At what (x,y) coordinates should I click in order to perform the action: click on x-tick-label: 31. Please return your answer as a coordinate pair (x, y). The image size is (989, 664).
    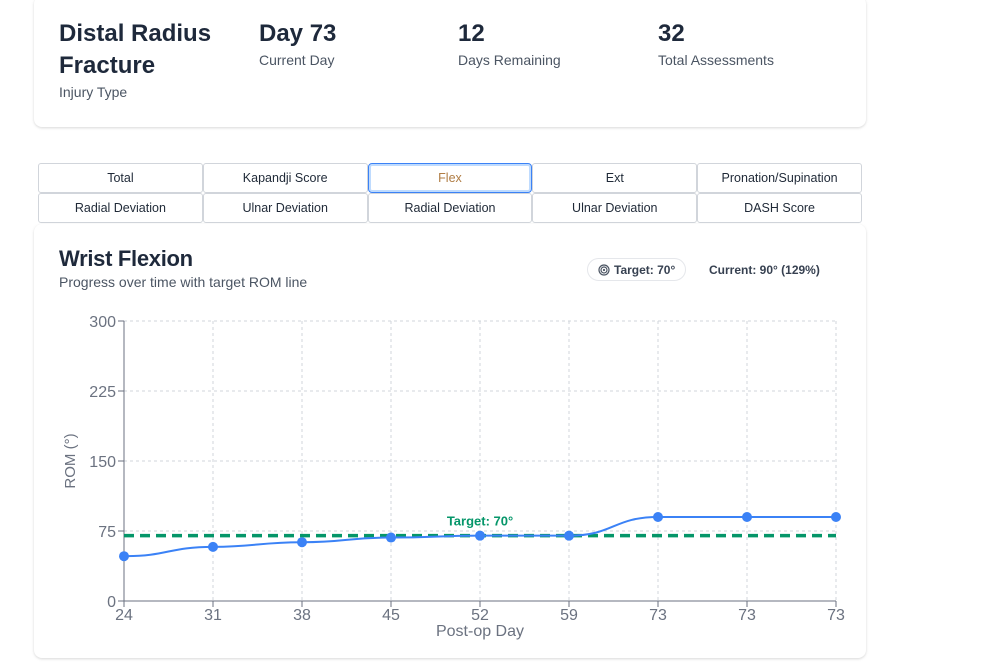
    Looking at the image, I should click on (213, 615).